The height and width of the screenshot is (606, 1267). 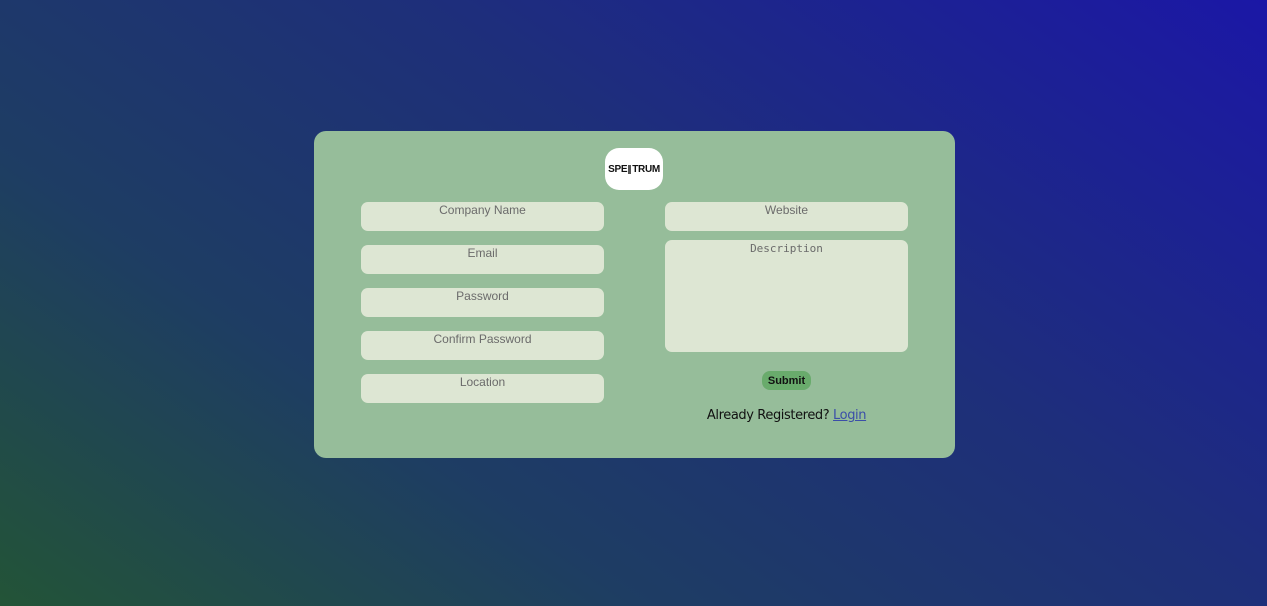 I want to click on logo-text-right: TRUM, so click(x=646, y=169).